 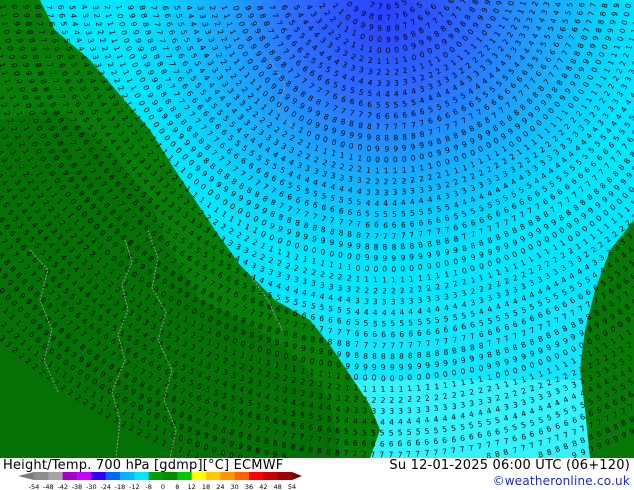 What do you see at coordinates (34, 486) in the screenshot?
I see `colorbar-tick-label: -54` at bounding box center [34, 486].